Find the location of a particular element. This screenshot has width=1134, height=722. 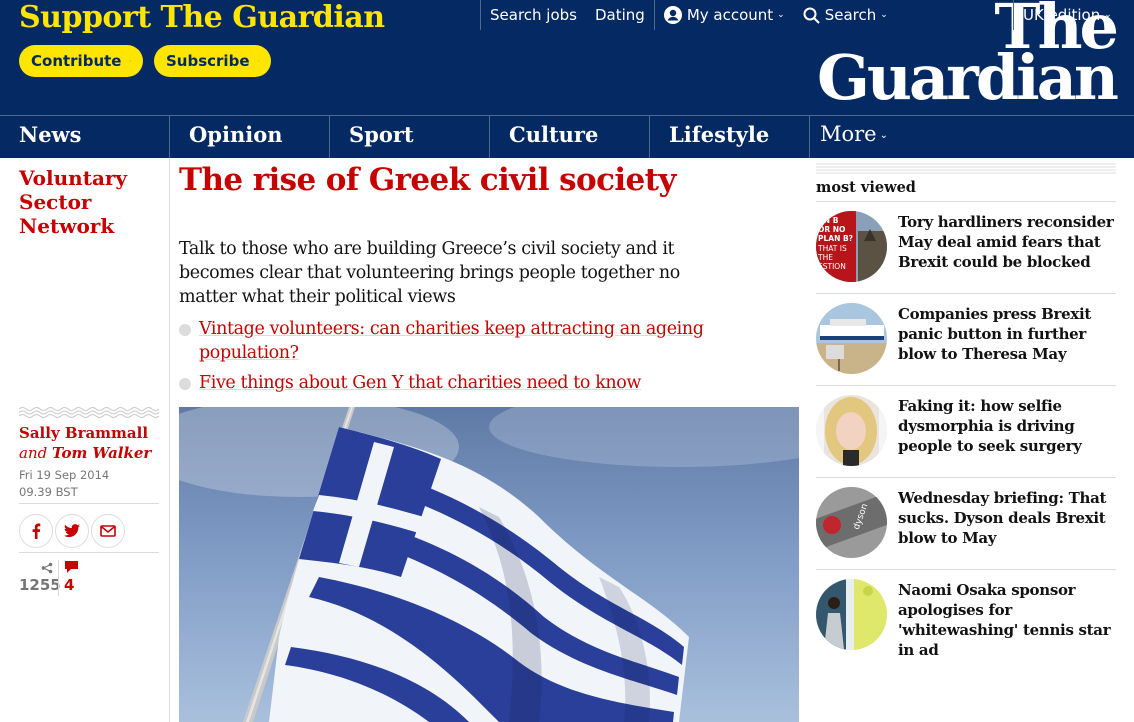

more-label: More is located at coordinates (848, 134).